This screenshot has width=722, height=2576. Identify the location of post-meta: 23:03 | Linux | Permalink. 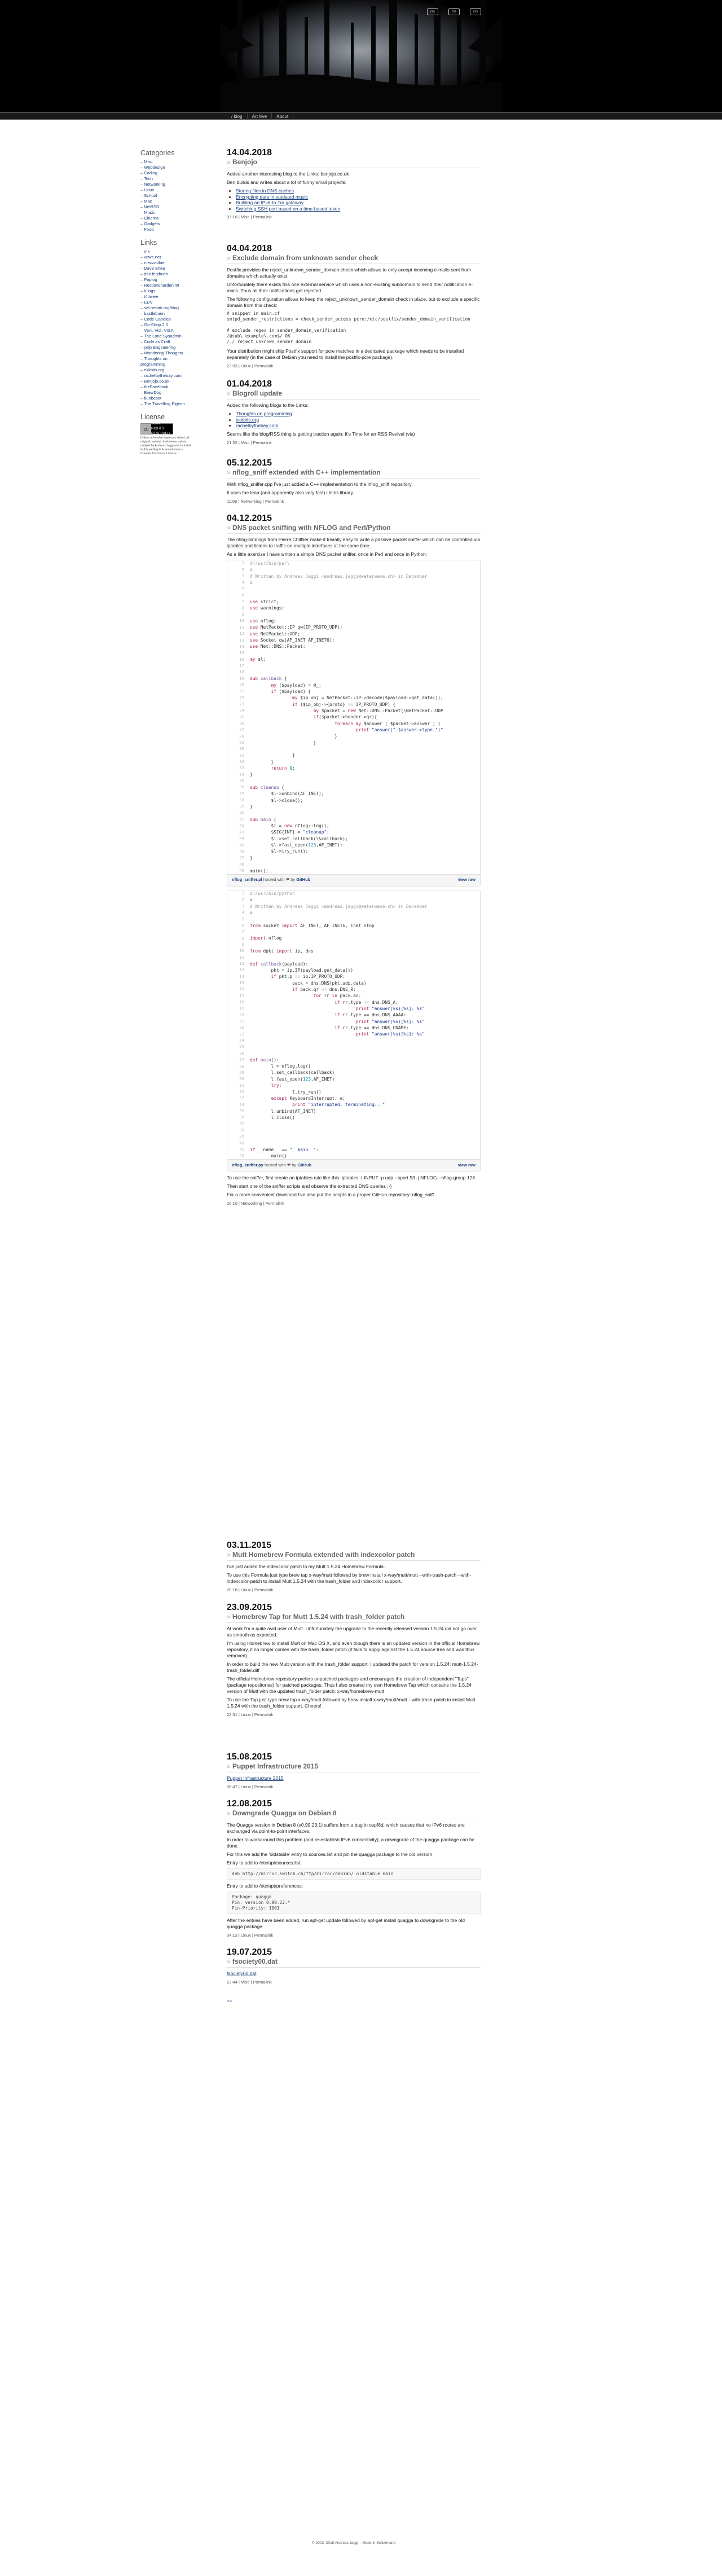
(354, 366).